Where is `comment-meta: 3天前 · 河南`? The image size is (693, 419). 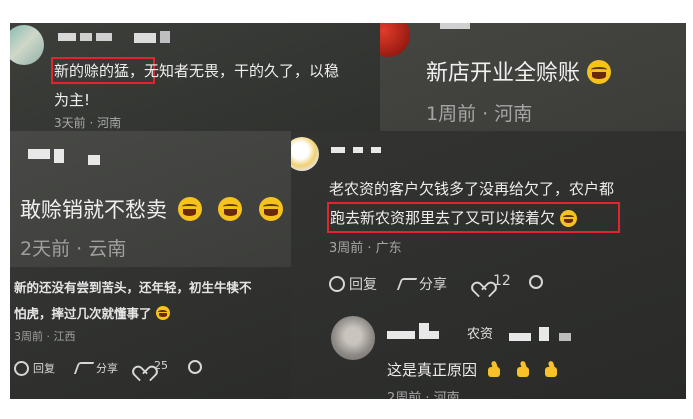
comment-meta: 3天前 · 河南 is located at coordinates (88, 123).